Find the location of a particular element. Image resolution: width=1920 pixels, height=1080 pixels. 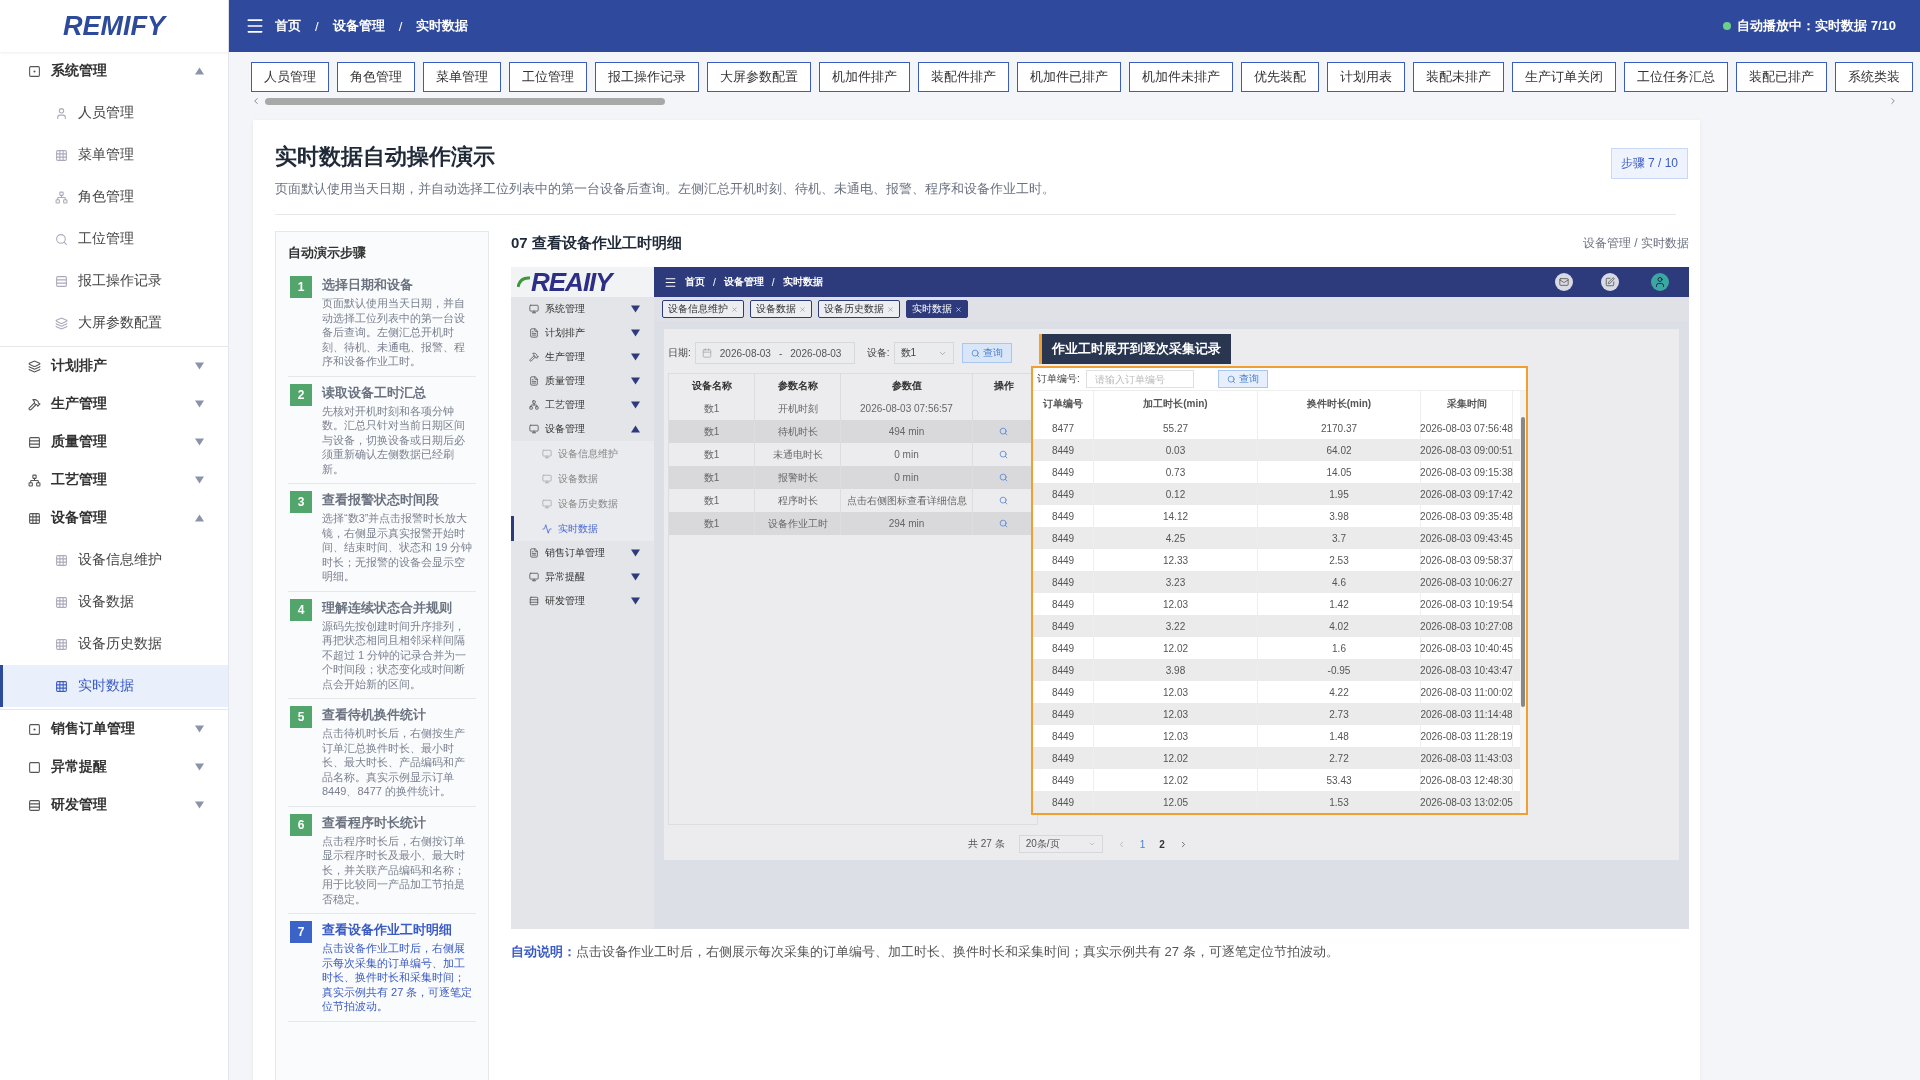

sidebar-item: 菜单管理 is located at coordinates (114, 155).